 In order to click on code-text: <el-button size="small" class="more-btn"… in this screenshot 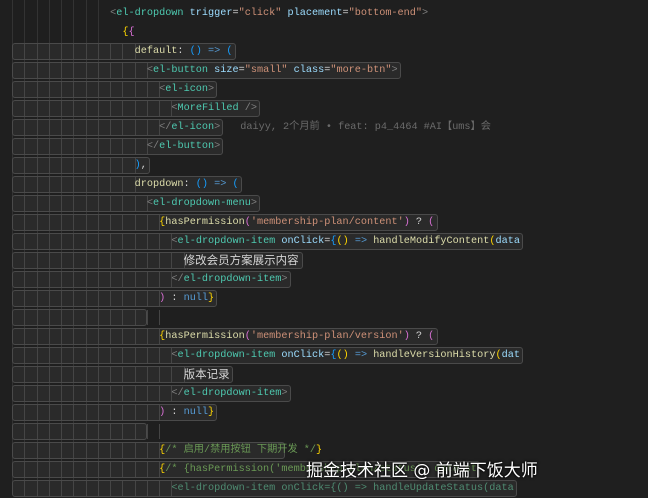, I will do `click(272, 70)`.